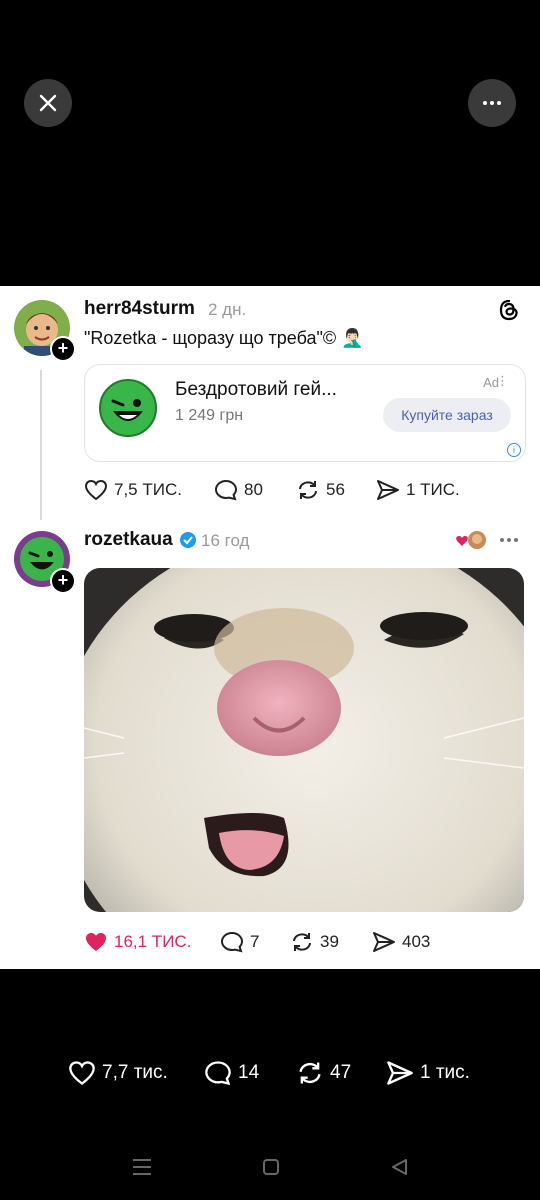  I want to click on post2-reposts-count: 39, so click(329, 941).